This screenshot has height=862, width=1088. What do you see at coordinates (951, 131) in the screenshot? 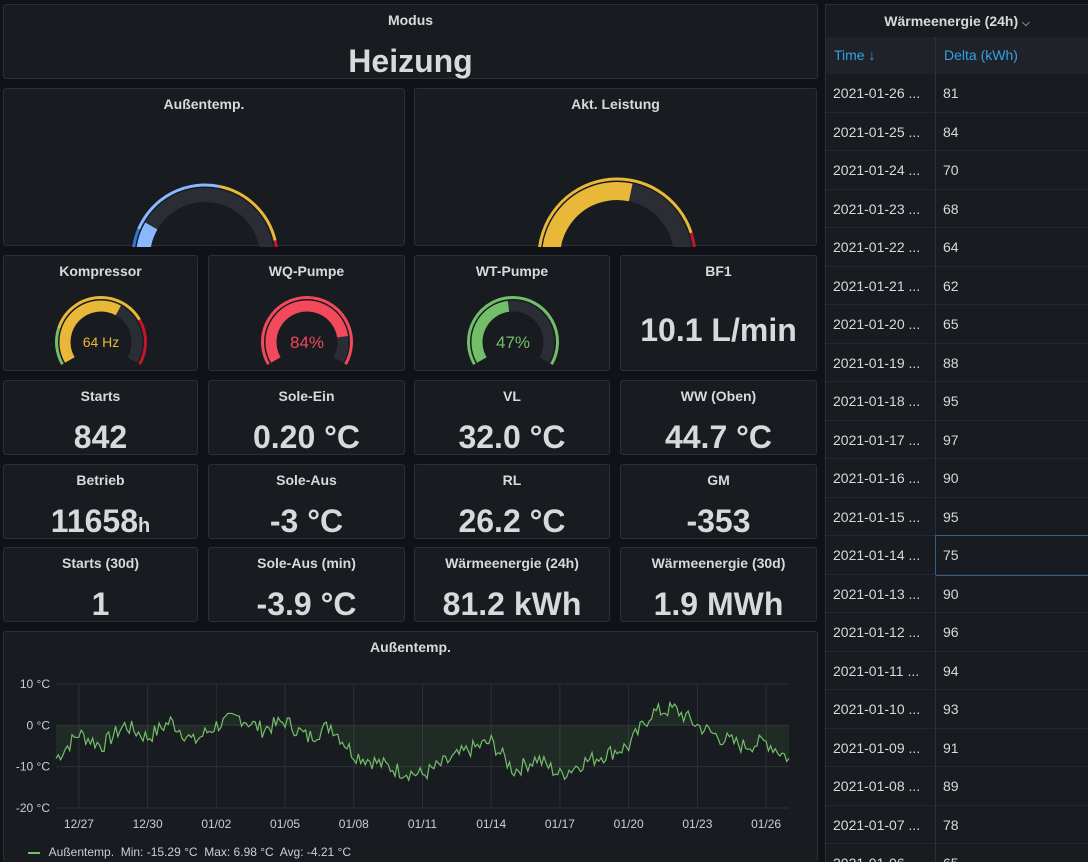
I see `cell-delta: 84` at bounding box center [951, 131].